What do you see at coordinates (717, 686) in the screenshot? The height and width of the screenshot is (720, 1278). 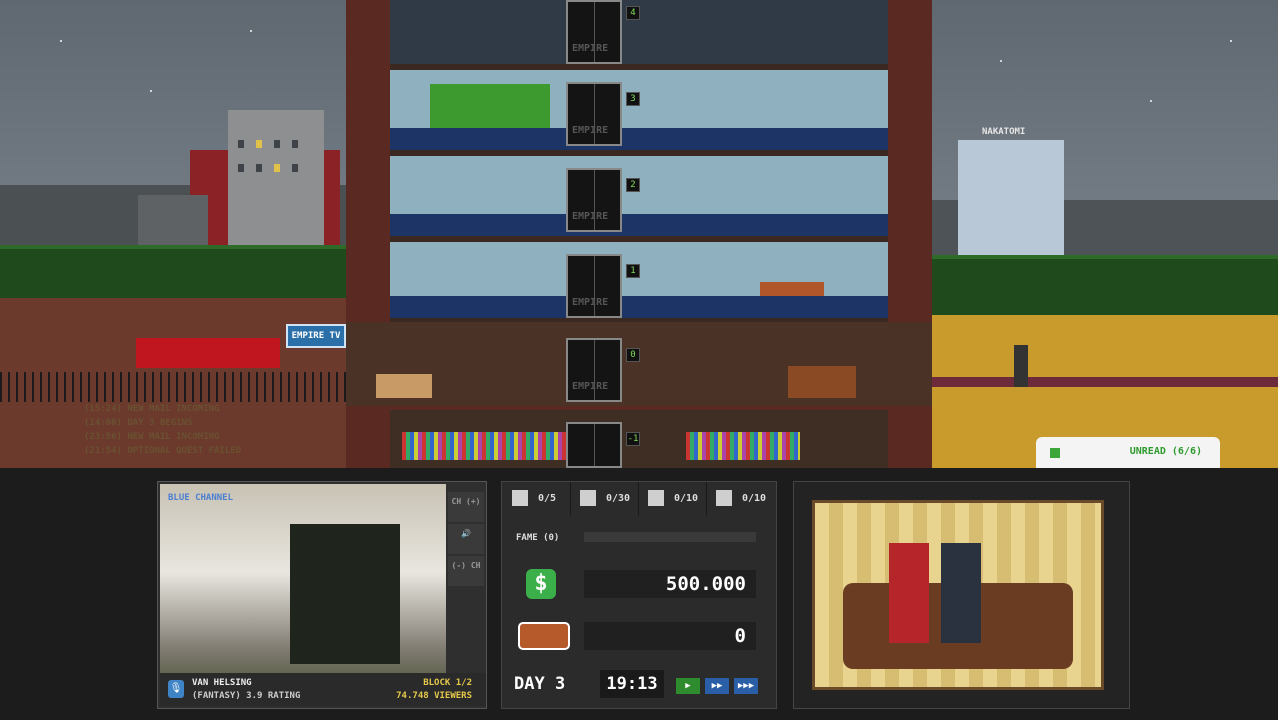 I see `fast-forward-button: ▶▶` at bounding box center [717, 686].